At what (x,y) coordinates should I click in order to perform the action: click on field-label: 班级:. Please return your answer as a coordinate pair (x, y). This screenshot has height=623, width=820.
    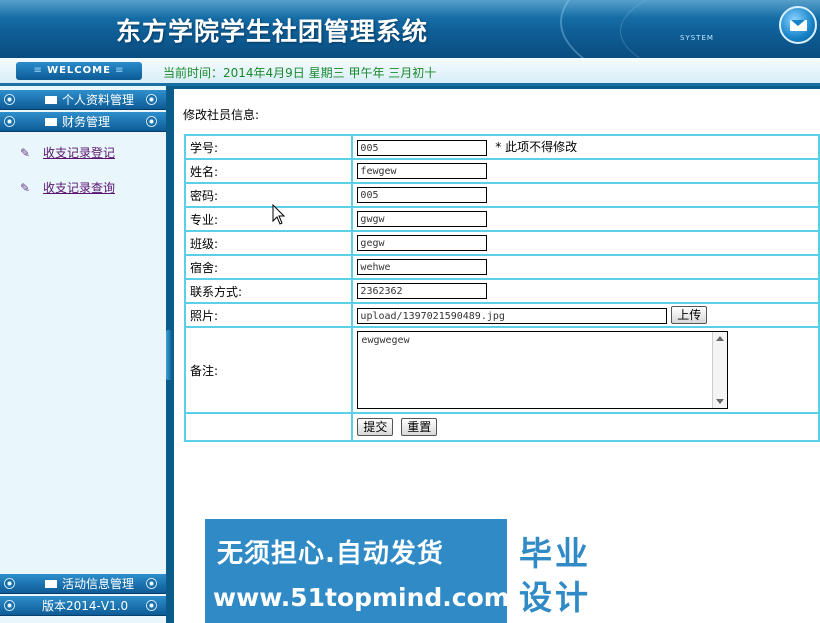
    Looking at the image, I should click on (268, 243).